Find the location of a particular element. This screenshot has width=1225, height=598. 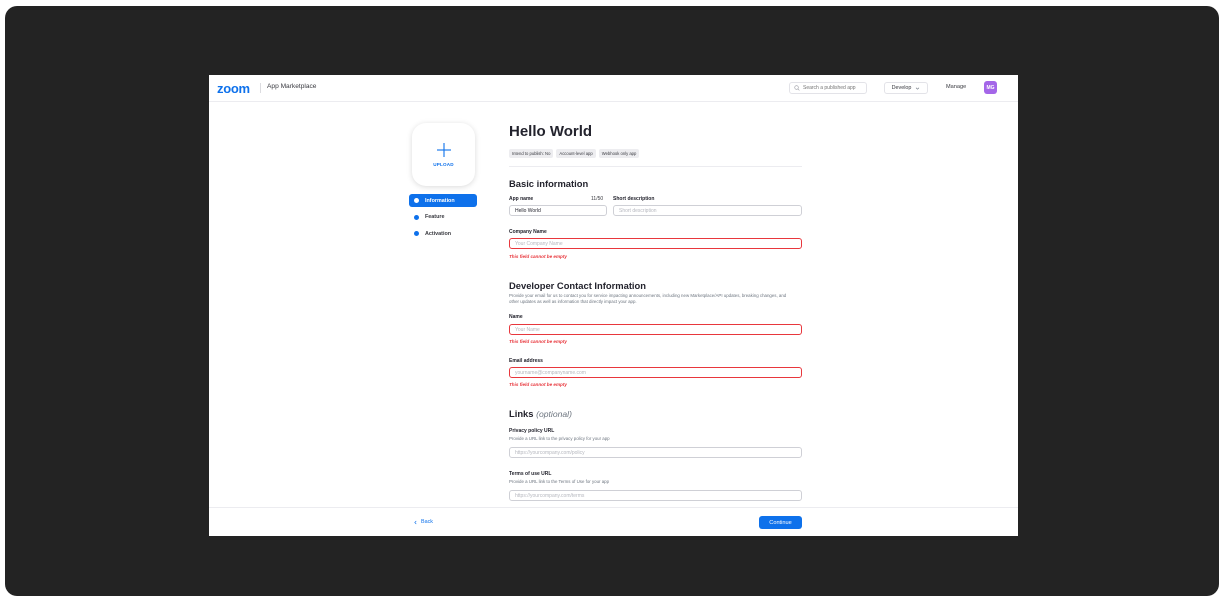

upload-label: UPLOAD is located at coordinates (443, 164).